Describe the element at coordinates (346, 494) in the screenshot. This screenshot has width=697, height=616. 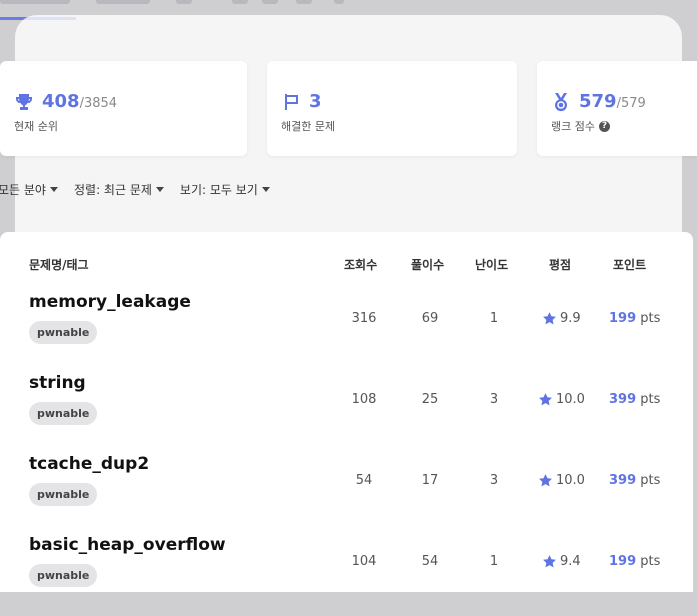
I see `table-row: tcache_dup2 pwnable 54 17 3 10.0 399 pts` at that location.